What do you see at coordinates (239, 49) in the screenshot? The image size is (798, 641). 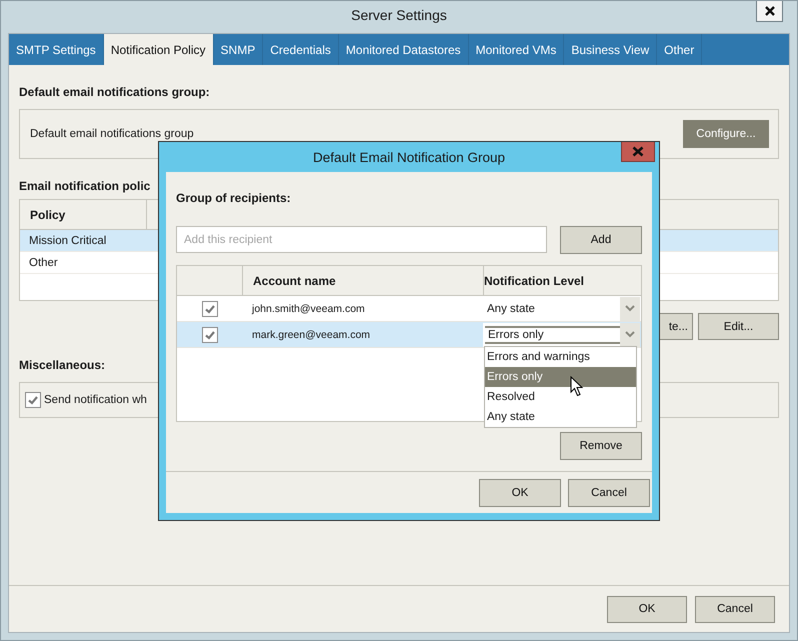 I see `tab: SNMP` at bounding box center [239, 49].